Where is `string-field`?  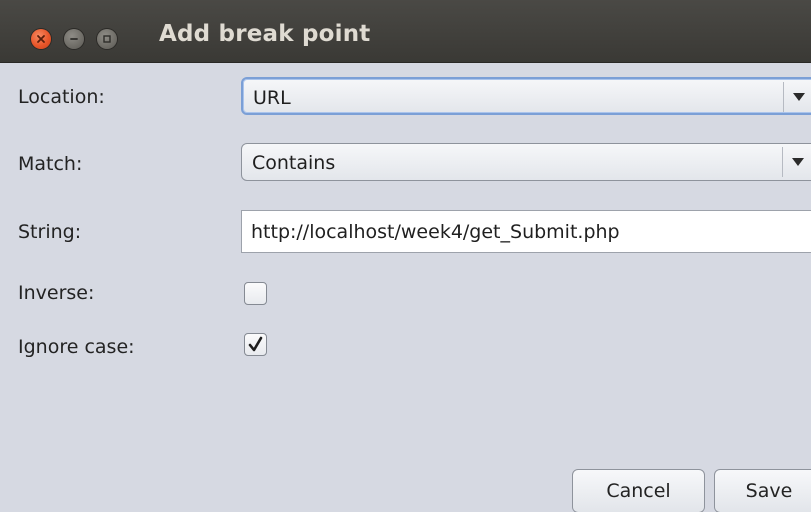
string-field is located at coordinates (526, 231).